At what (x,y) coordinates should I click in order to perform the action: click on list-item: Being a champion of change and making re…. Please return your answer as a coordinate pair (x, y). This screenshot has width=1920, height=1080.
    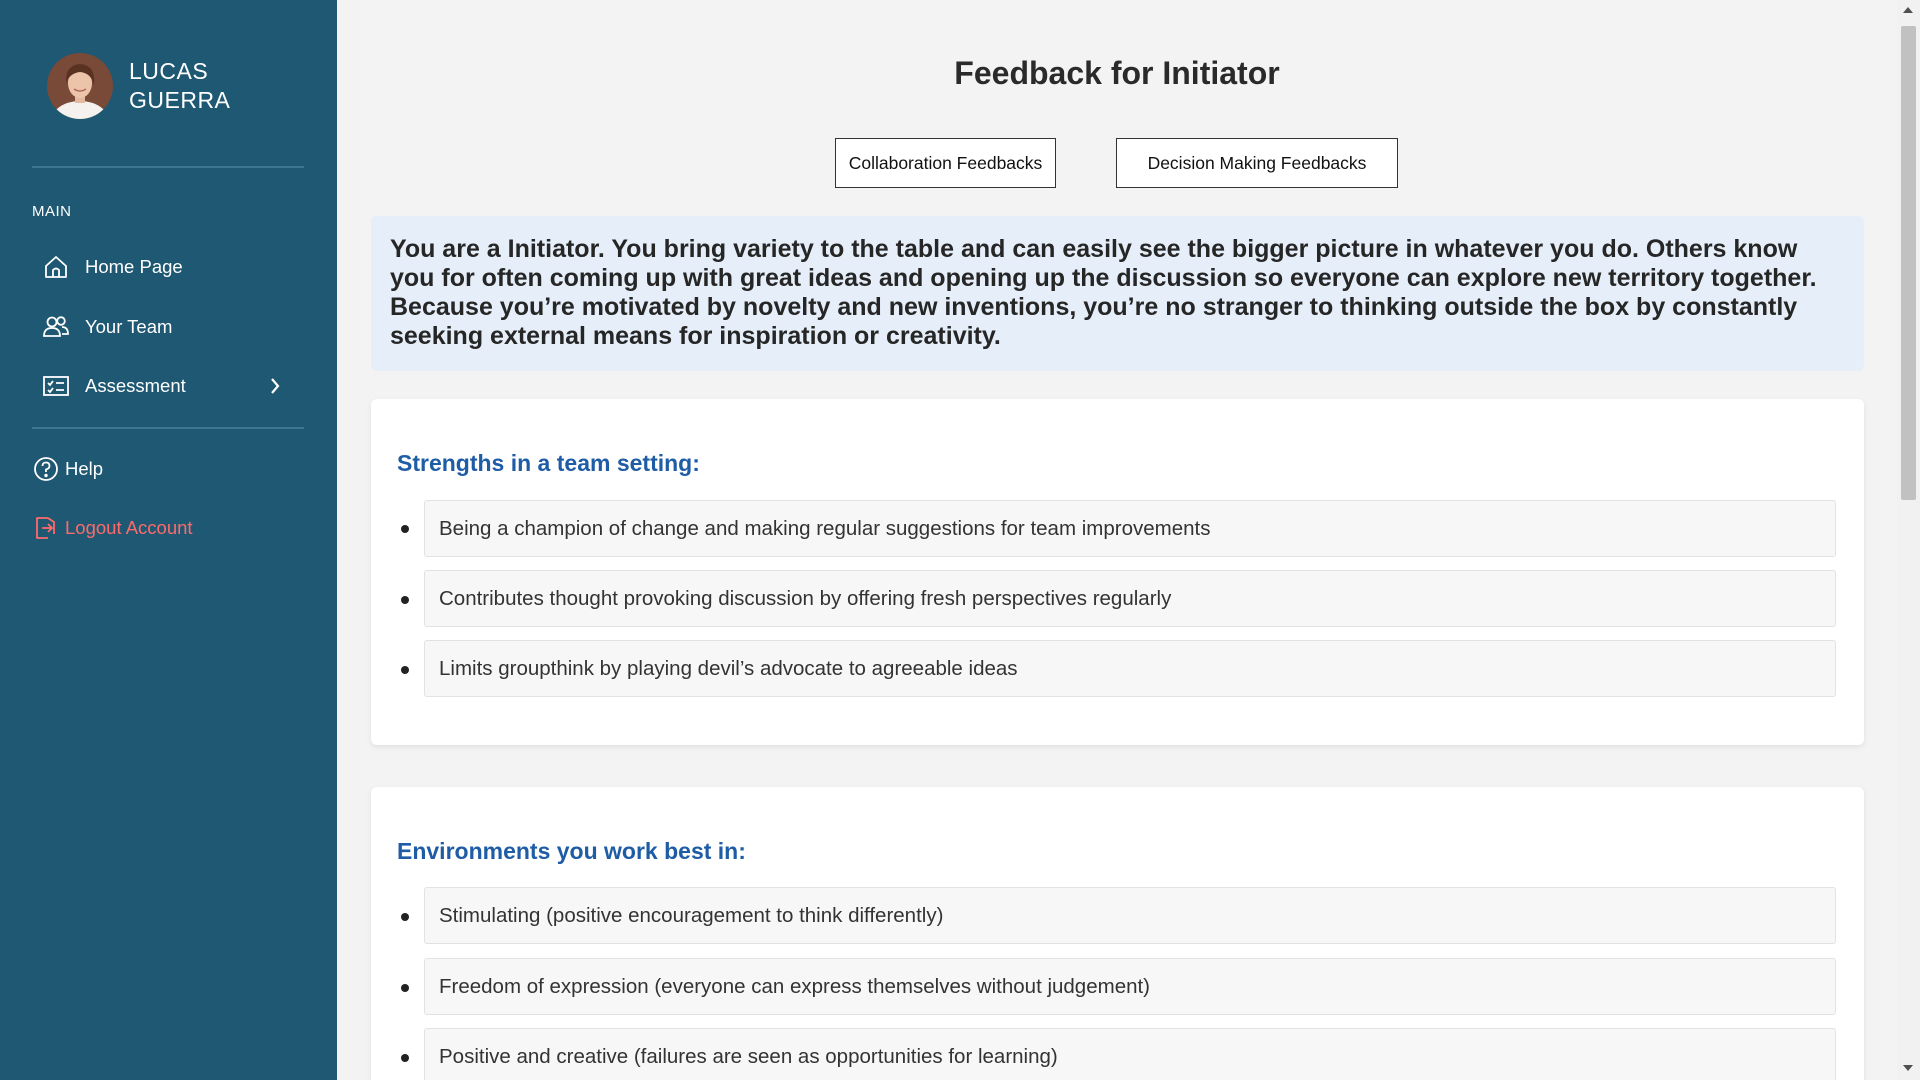
    Looking at the image, I should click on (1130, 528).